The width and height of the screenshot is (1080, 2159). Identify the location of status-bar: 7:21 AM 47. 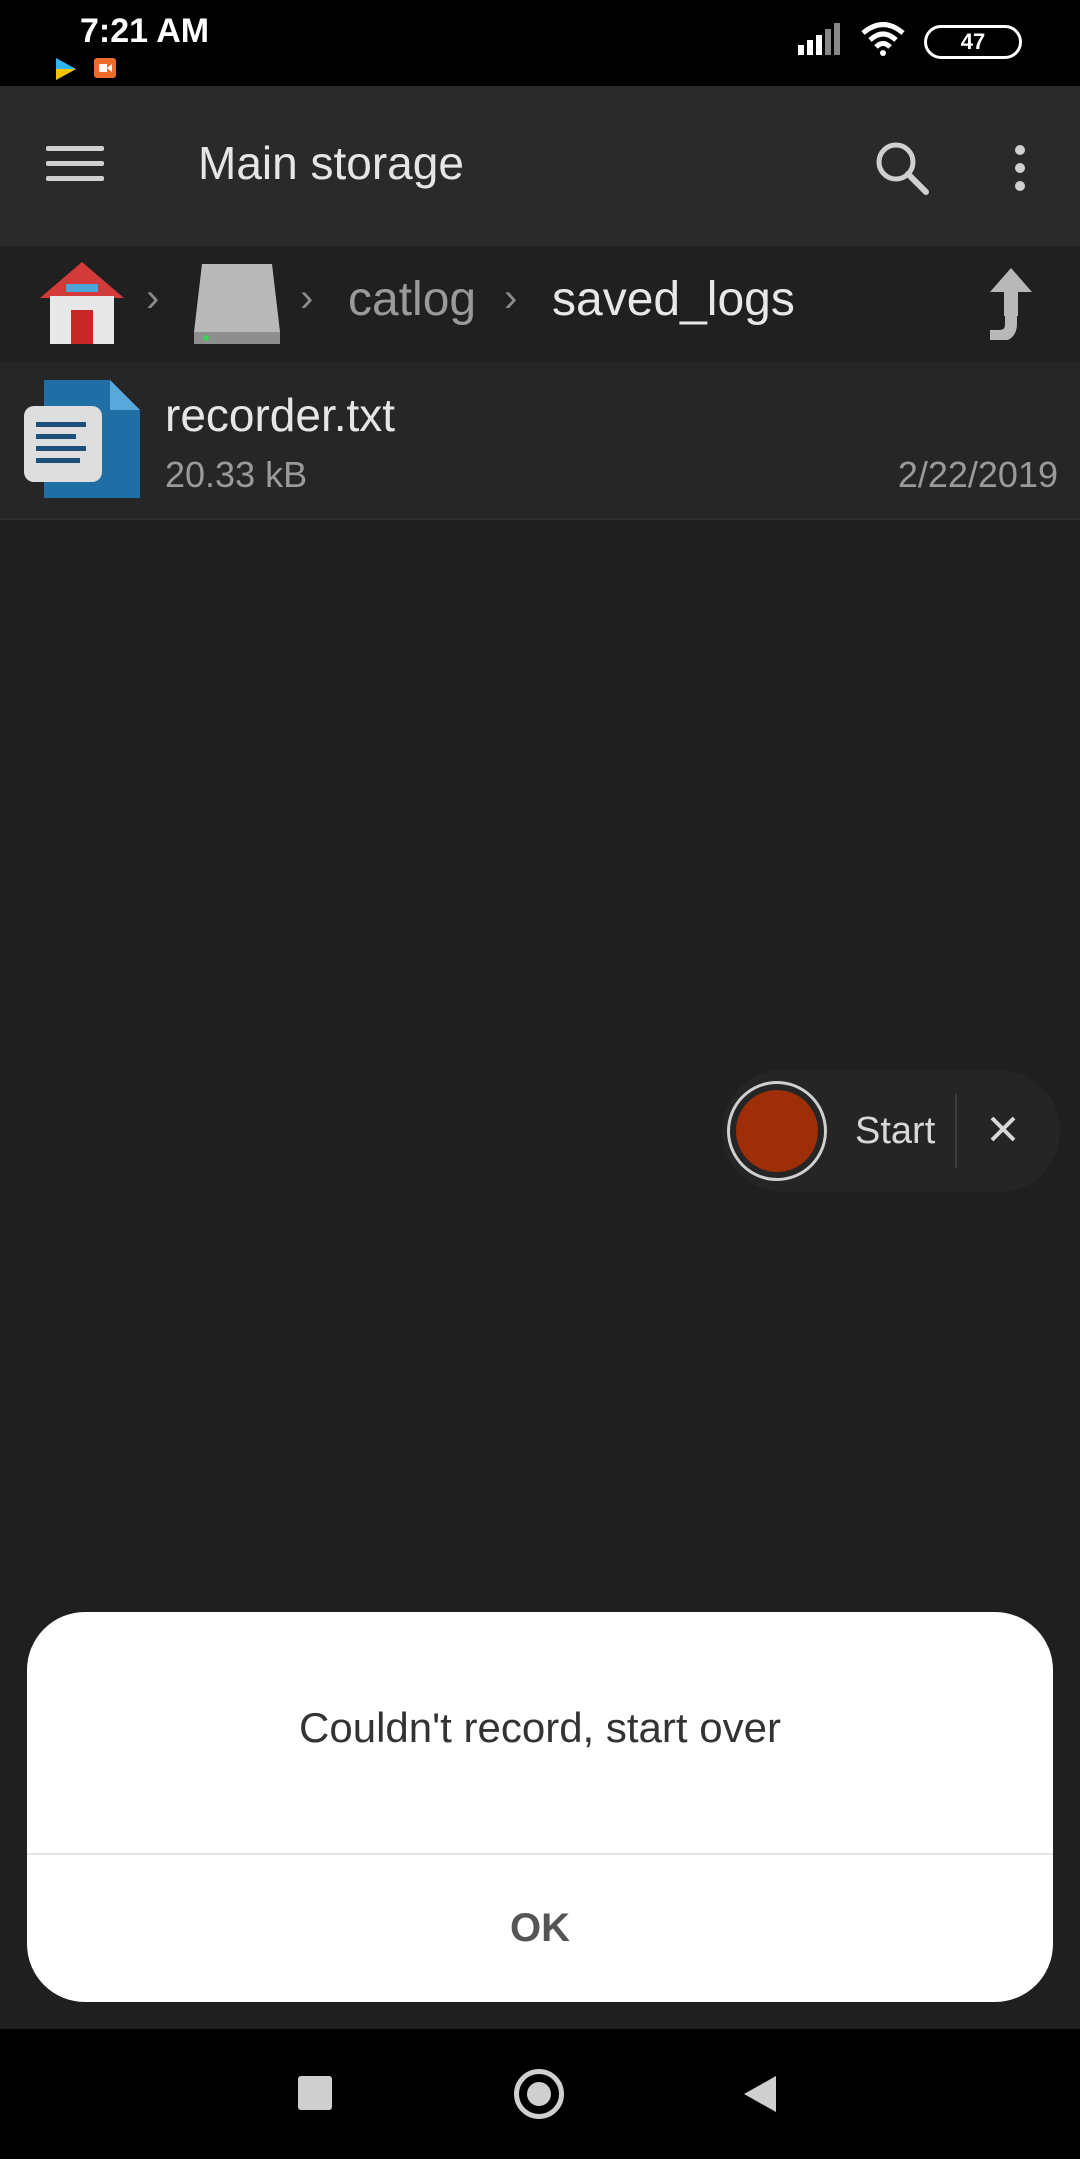
(540, 43).